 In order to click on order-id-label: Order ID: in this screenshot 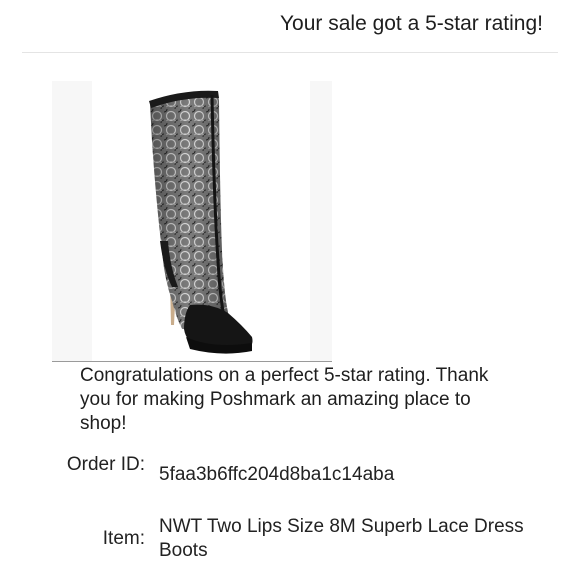, I will do `click(105, 464)`.